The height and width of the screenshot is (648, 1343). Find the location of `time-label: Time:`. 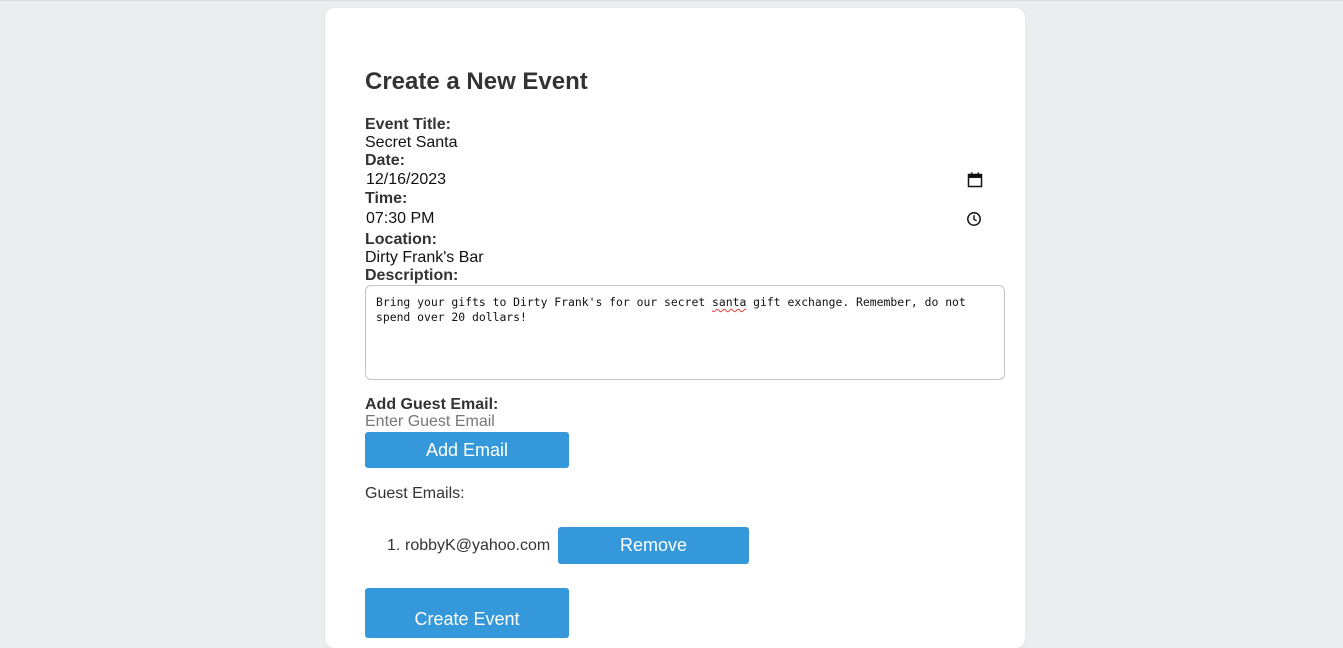

time-label: Time: is located at coordinates (386, 198).